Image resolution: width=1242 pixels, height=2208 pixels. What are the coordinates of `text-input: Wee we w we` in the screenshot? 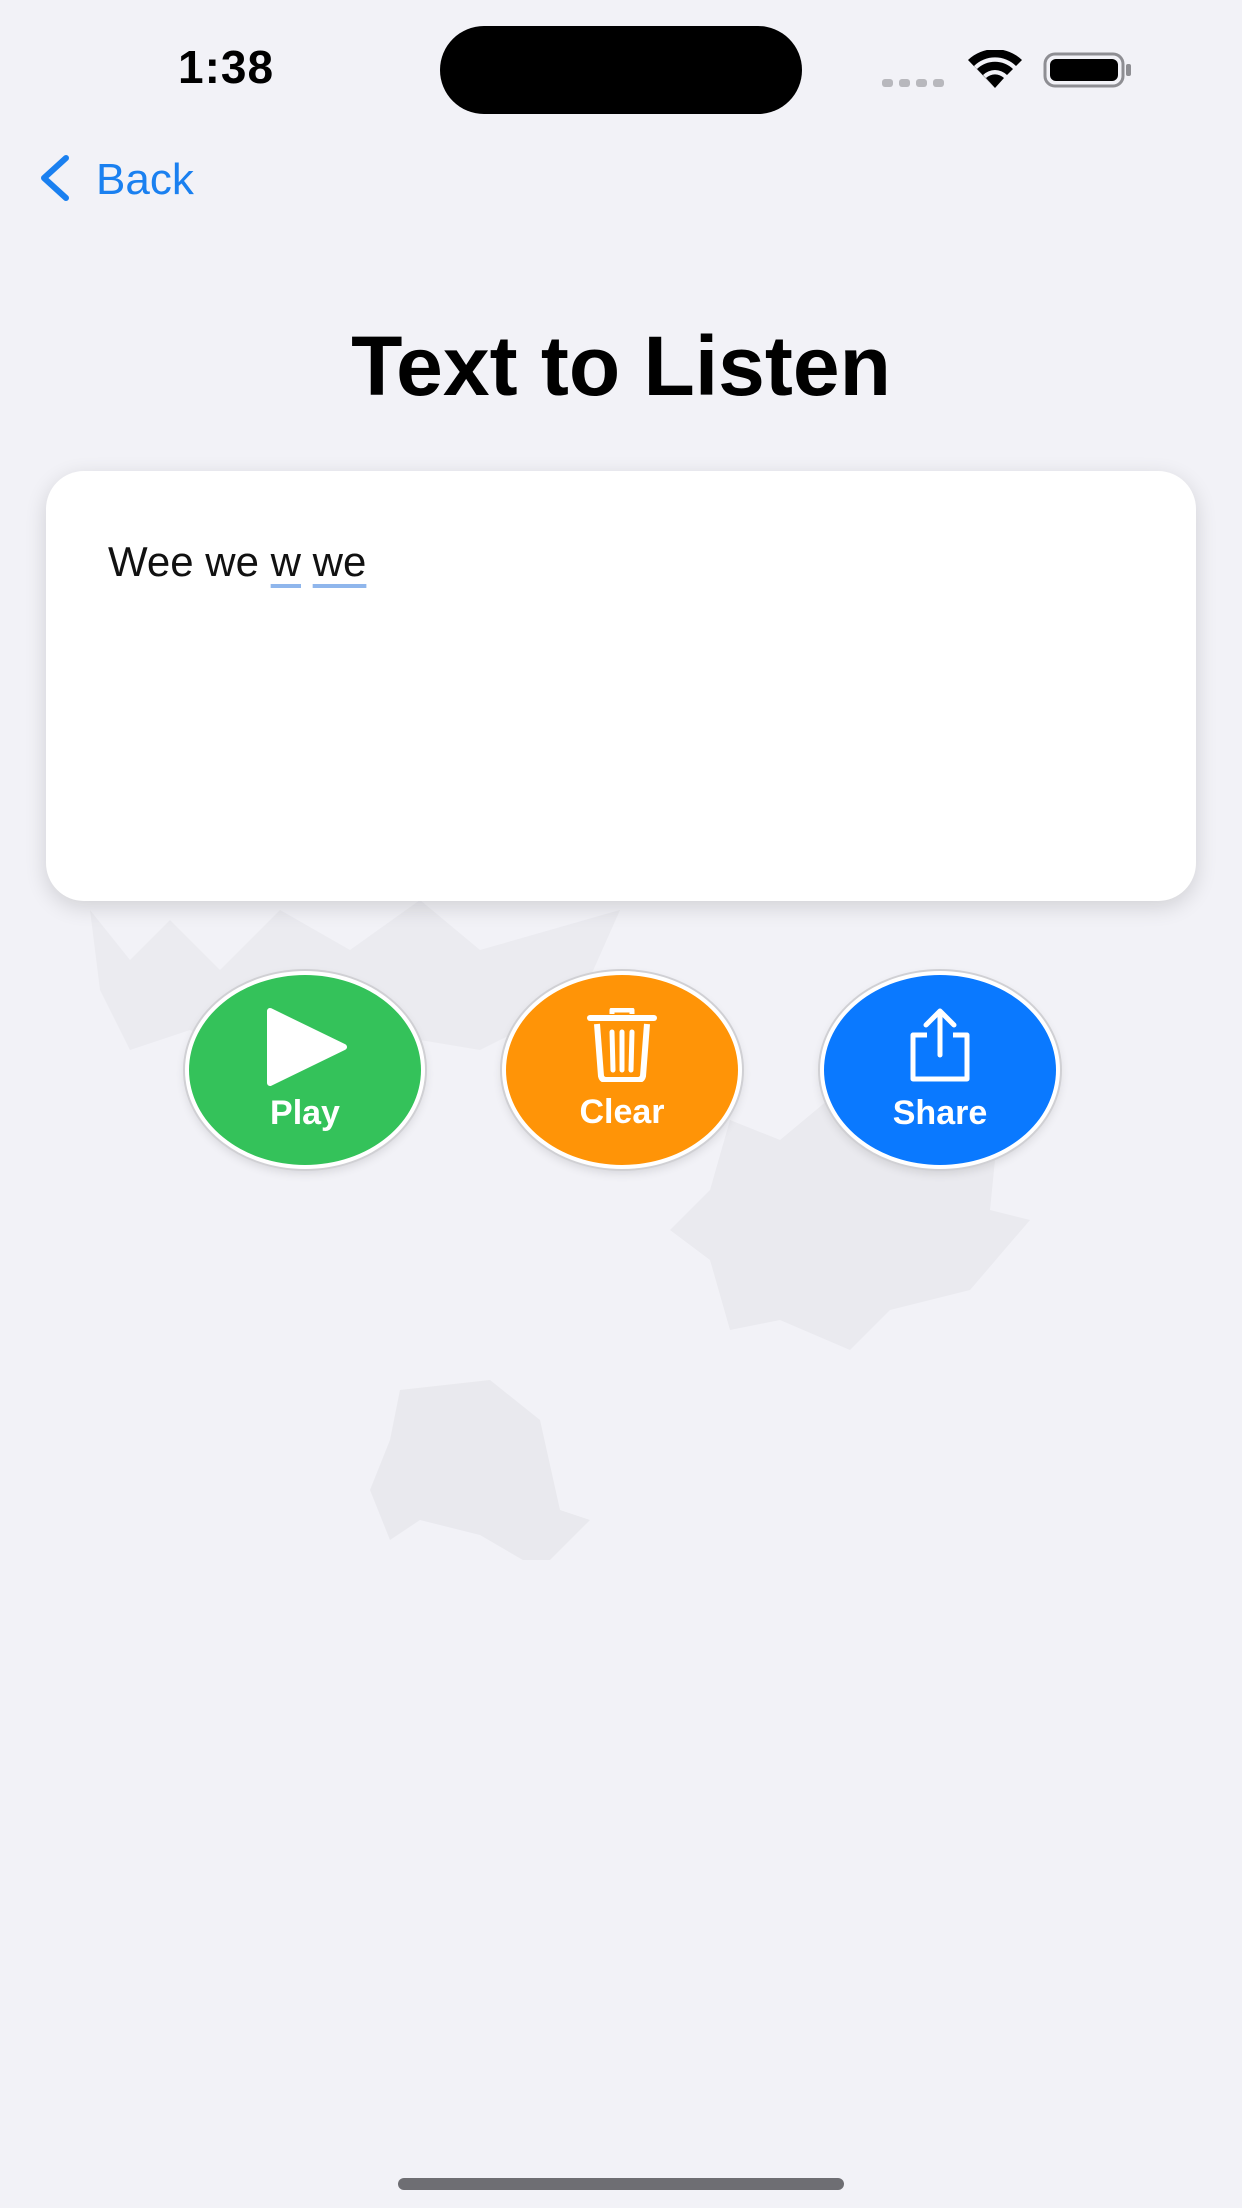 It's located at (621, 562).